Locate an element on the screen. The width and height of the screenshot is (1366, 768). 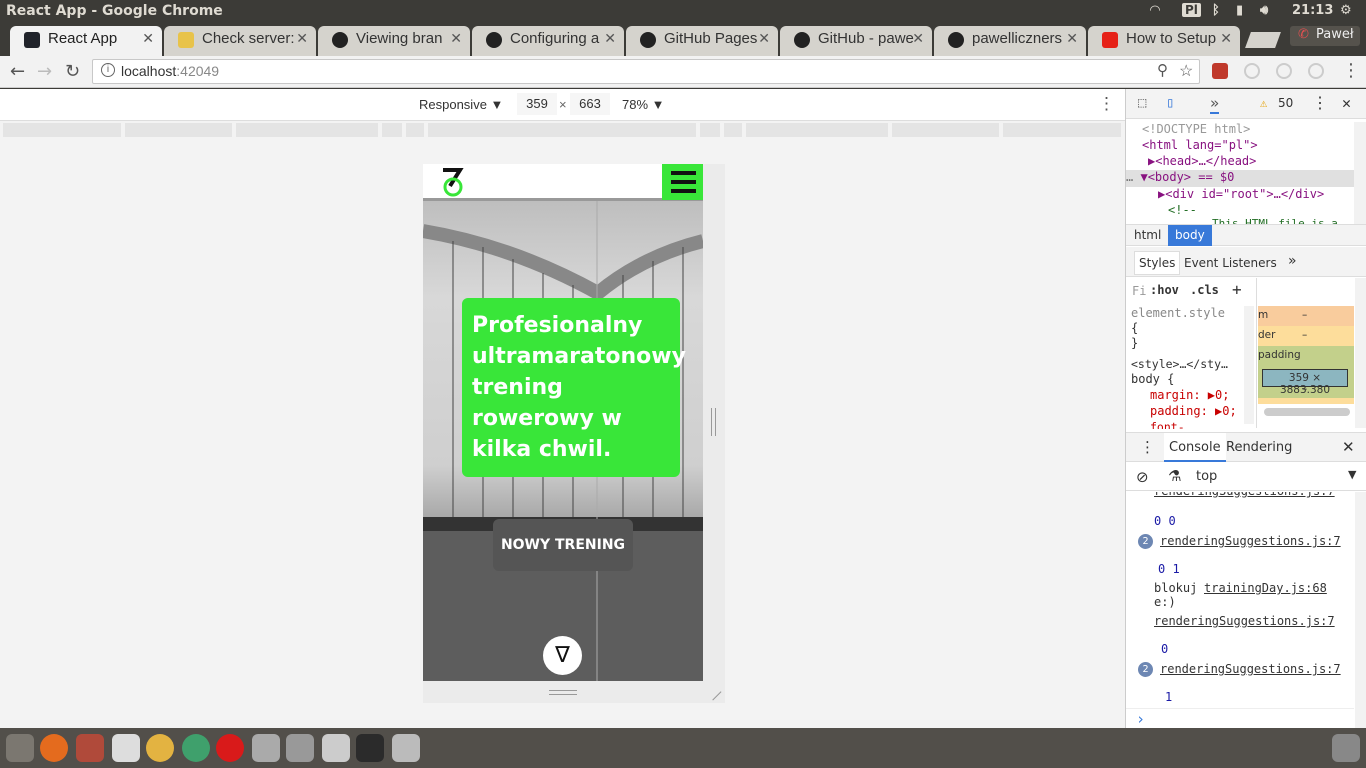
devtools-menu-icon: ⋮ is located at coordinates (1320, 102).